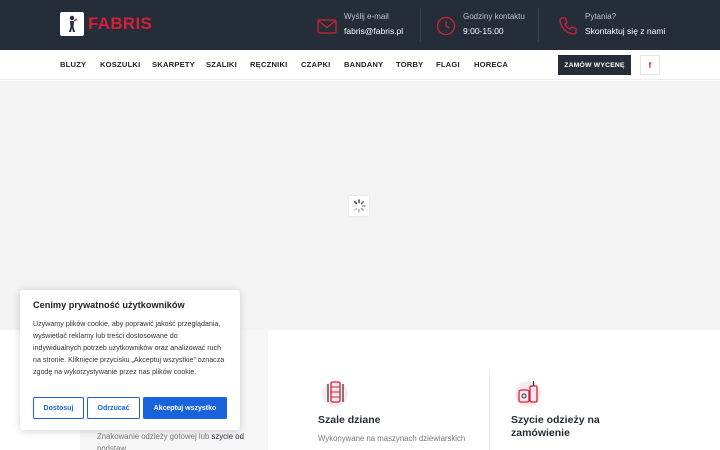 This screenshot has width=720, height=450. Describe the element at coordinates (555, 426) in the screenshot. I see `feature-title-sewing: Szycie odzieży na zamówienie` at that location.